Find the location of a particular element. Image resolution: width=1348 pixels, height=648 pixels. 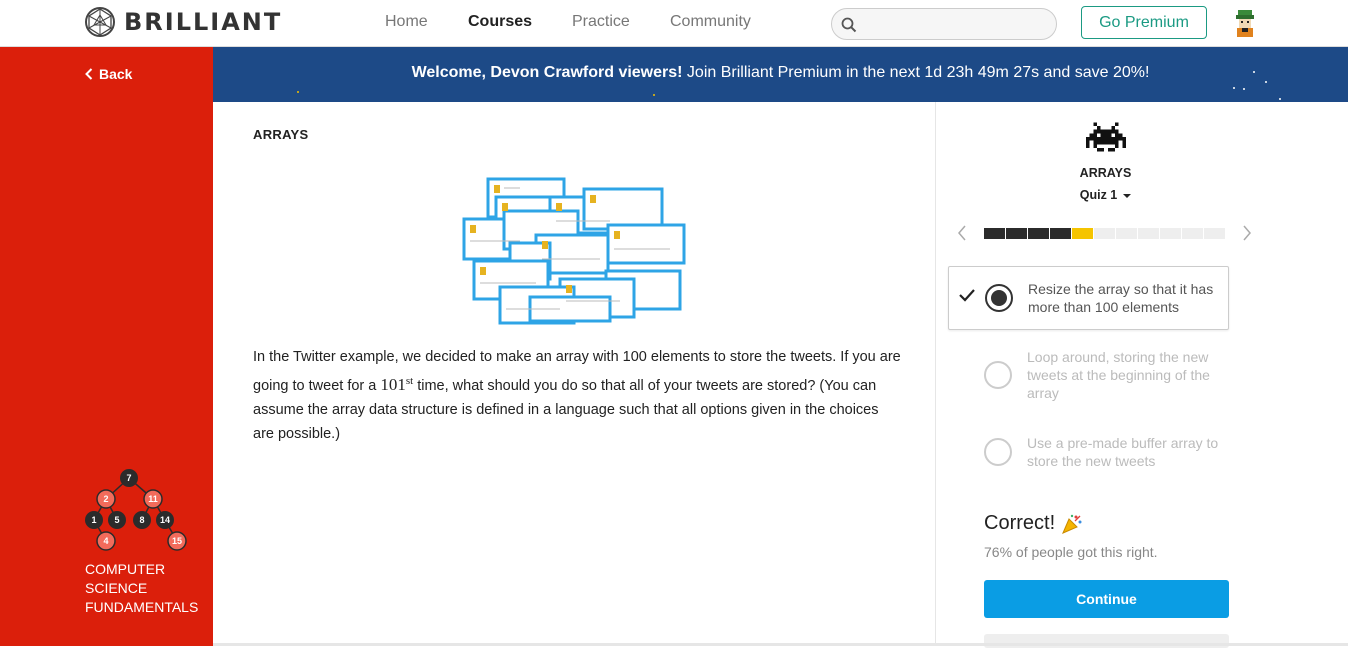

course-title-line: FUNDAMENTALS is located at coordinates (142, 607).